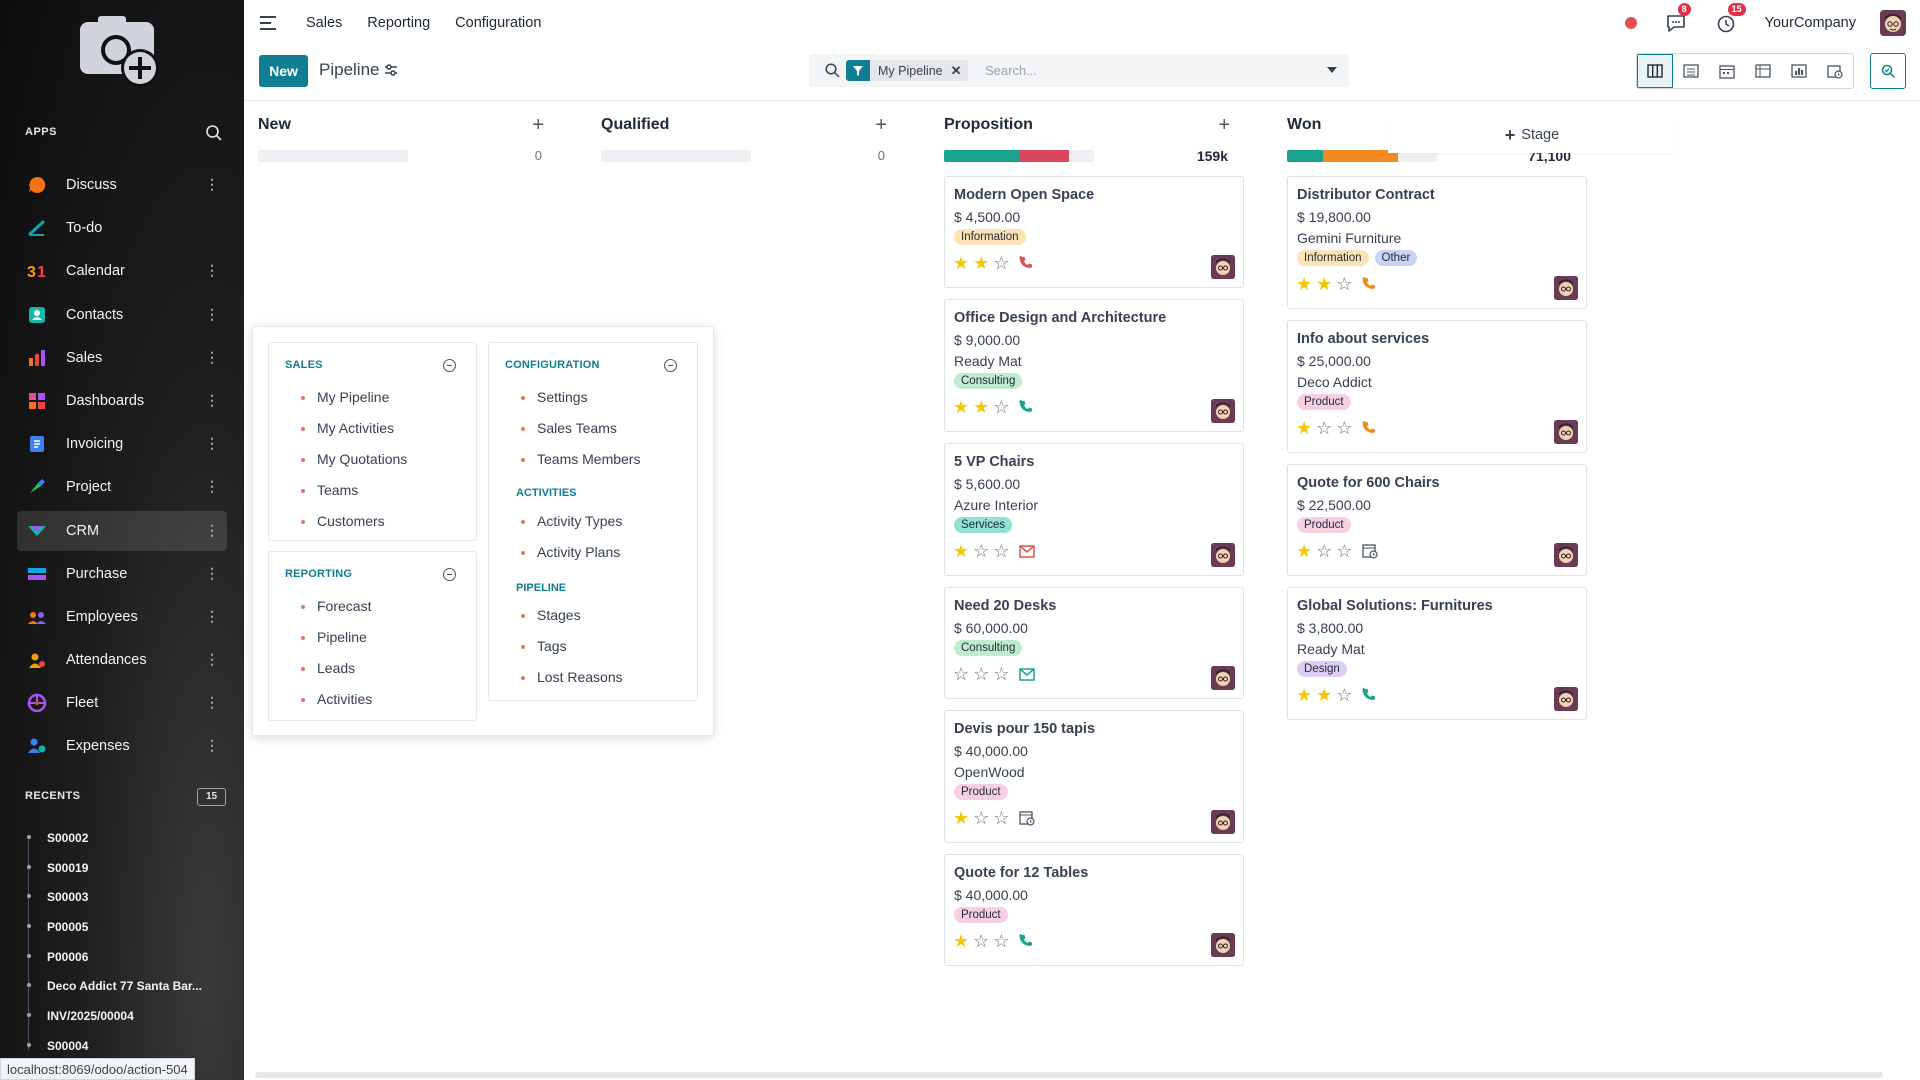 The image size is (1920, 1080). Describe the element at coordinates (122, 444) in the screenshot. I see `app-invoicing: Invoicing ⋮` at that location.